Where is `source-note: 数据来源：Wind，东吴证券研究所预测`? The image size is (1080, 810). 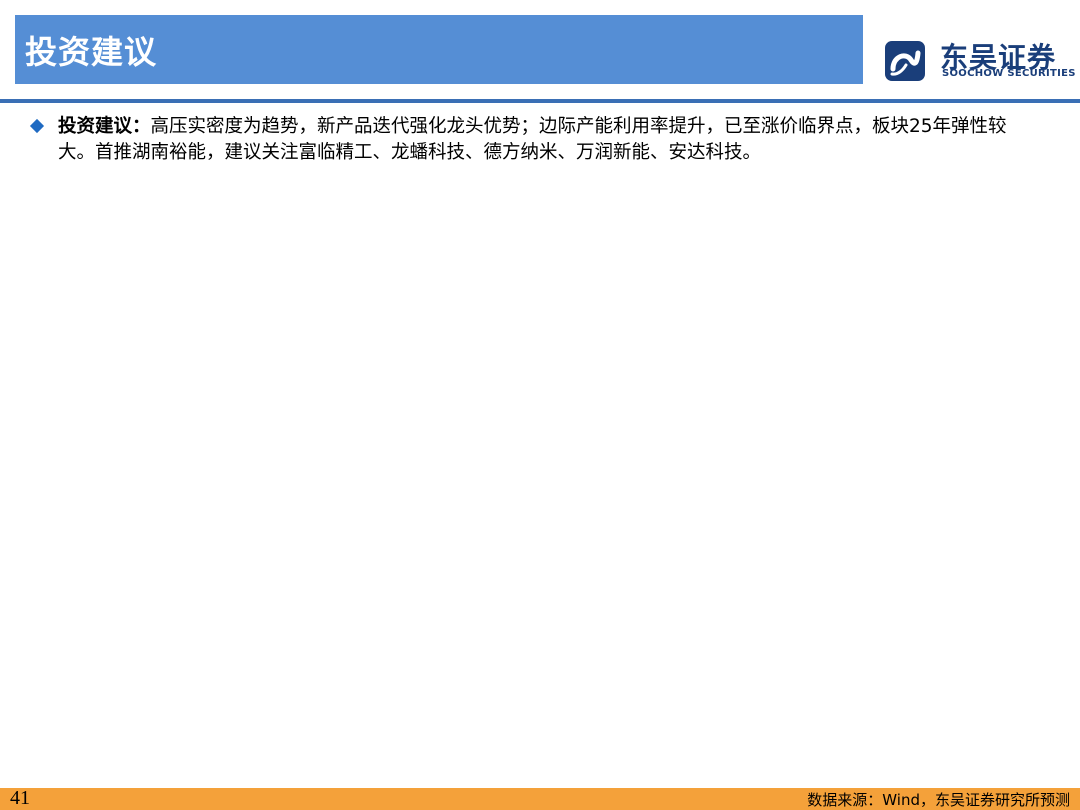
source-note: 数据来源：Wind，东吴证券研究所预测 is located at coordinates (938, 800).